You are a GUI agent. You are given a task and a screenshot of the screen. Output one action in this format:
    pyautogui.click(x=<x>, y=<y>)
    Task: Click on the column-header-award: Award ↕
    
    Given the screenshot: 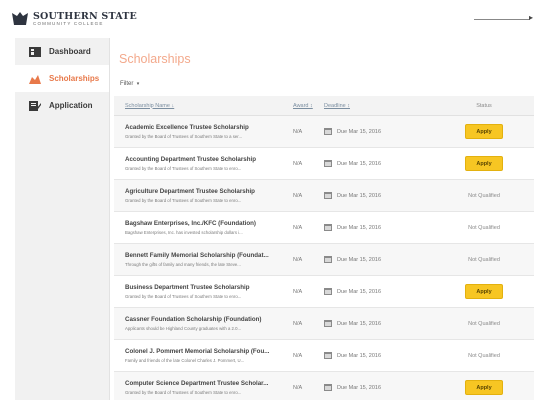 What is the action you would take?
    pyautogui.click(x=298, y=106)
    